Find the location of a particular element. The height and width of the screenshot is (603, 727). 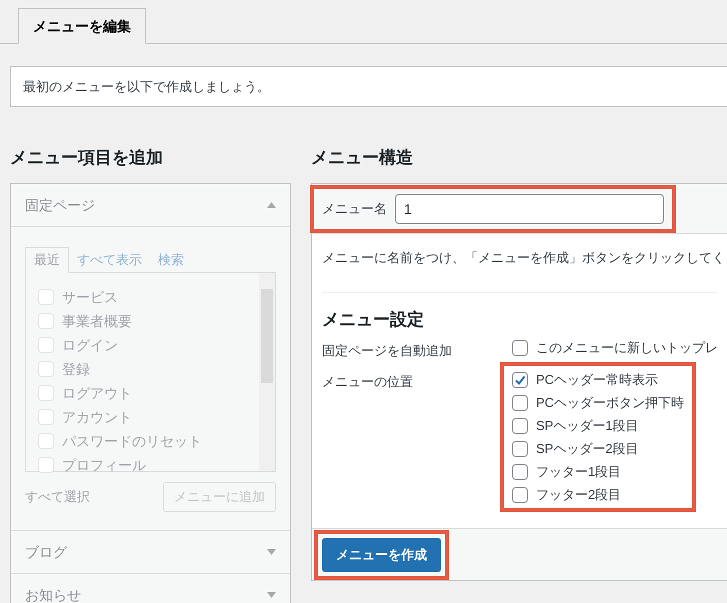

page-label: パスワードのリセット is located at coordinates (132, 441).